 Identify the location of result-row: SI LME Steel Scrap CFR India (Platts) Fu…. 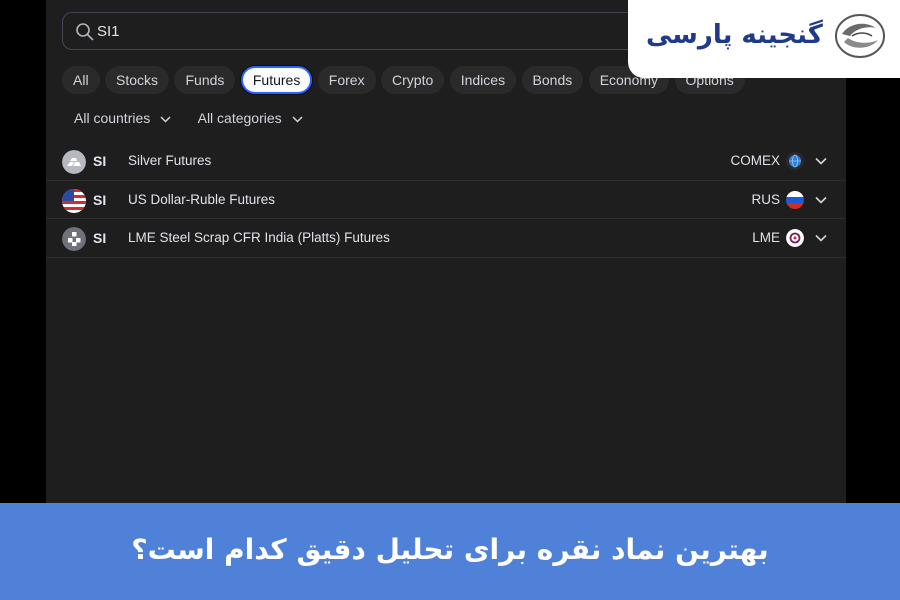
(446, 238).